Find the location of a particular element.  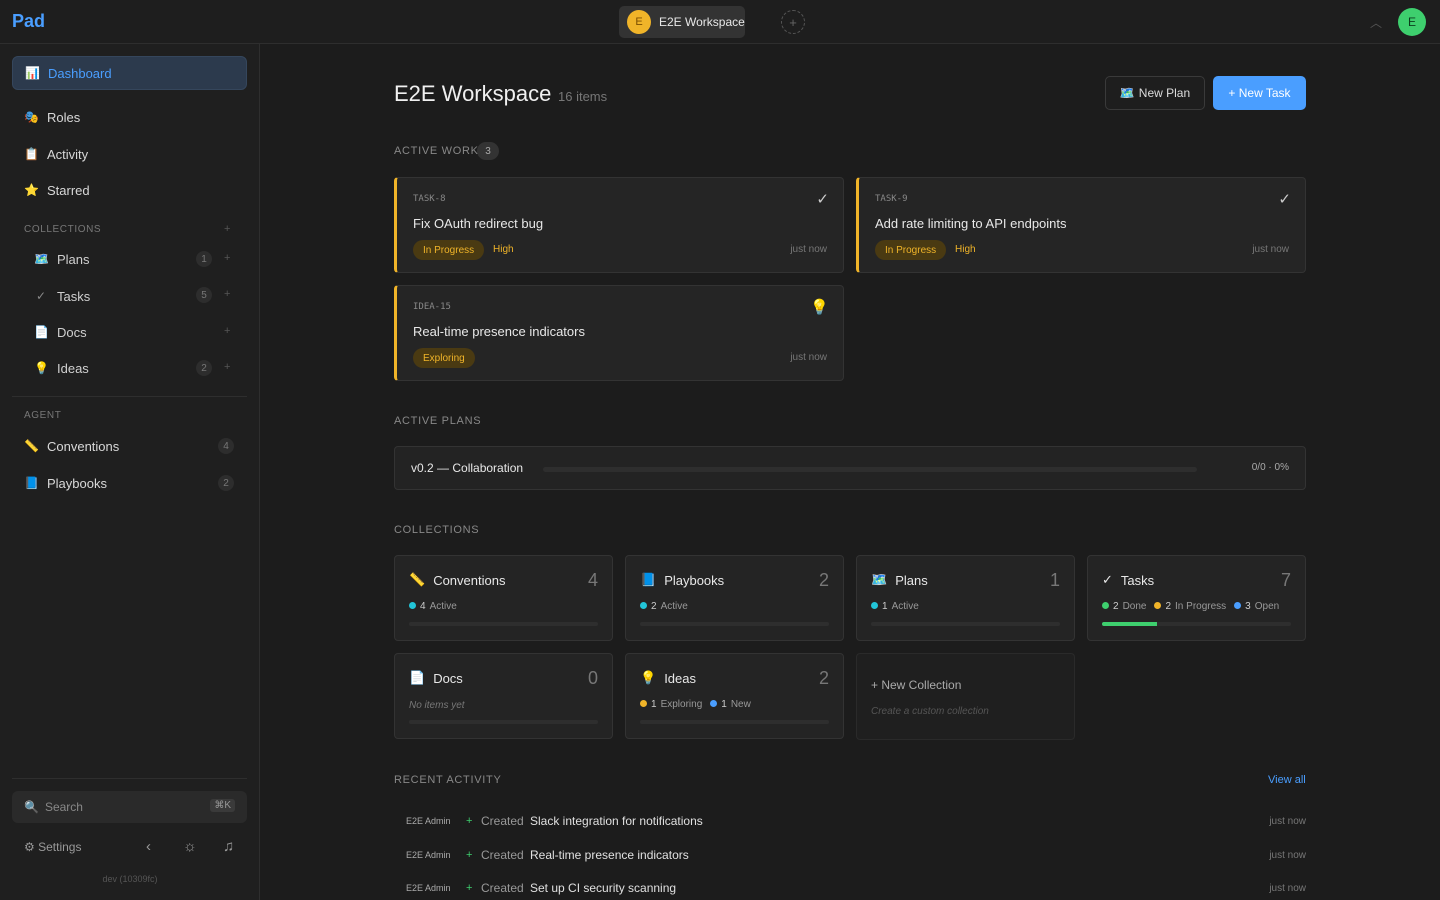

stat-count: 3 is located at coordinates (1248, 606).